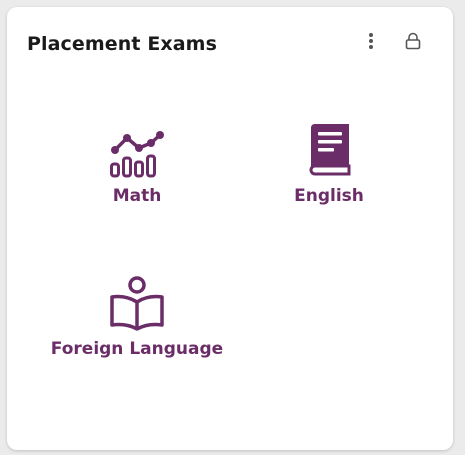 Image resolution: width=465 pixels, height=455 pixels. Describe the element at coordinates (137, 148) in the screenshot. I see `chart-icon` at that location.